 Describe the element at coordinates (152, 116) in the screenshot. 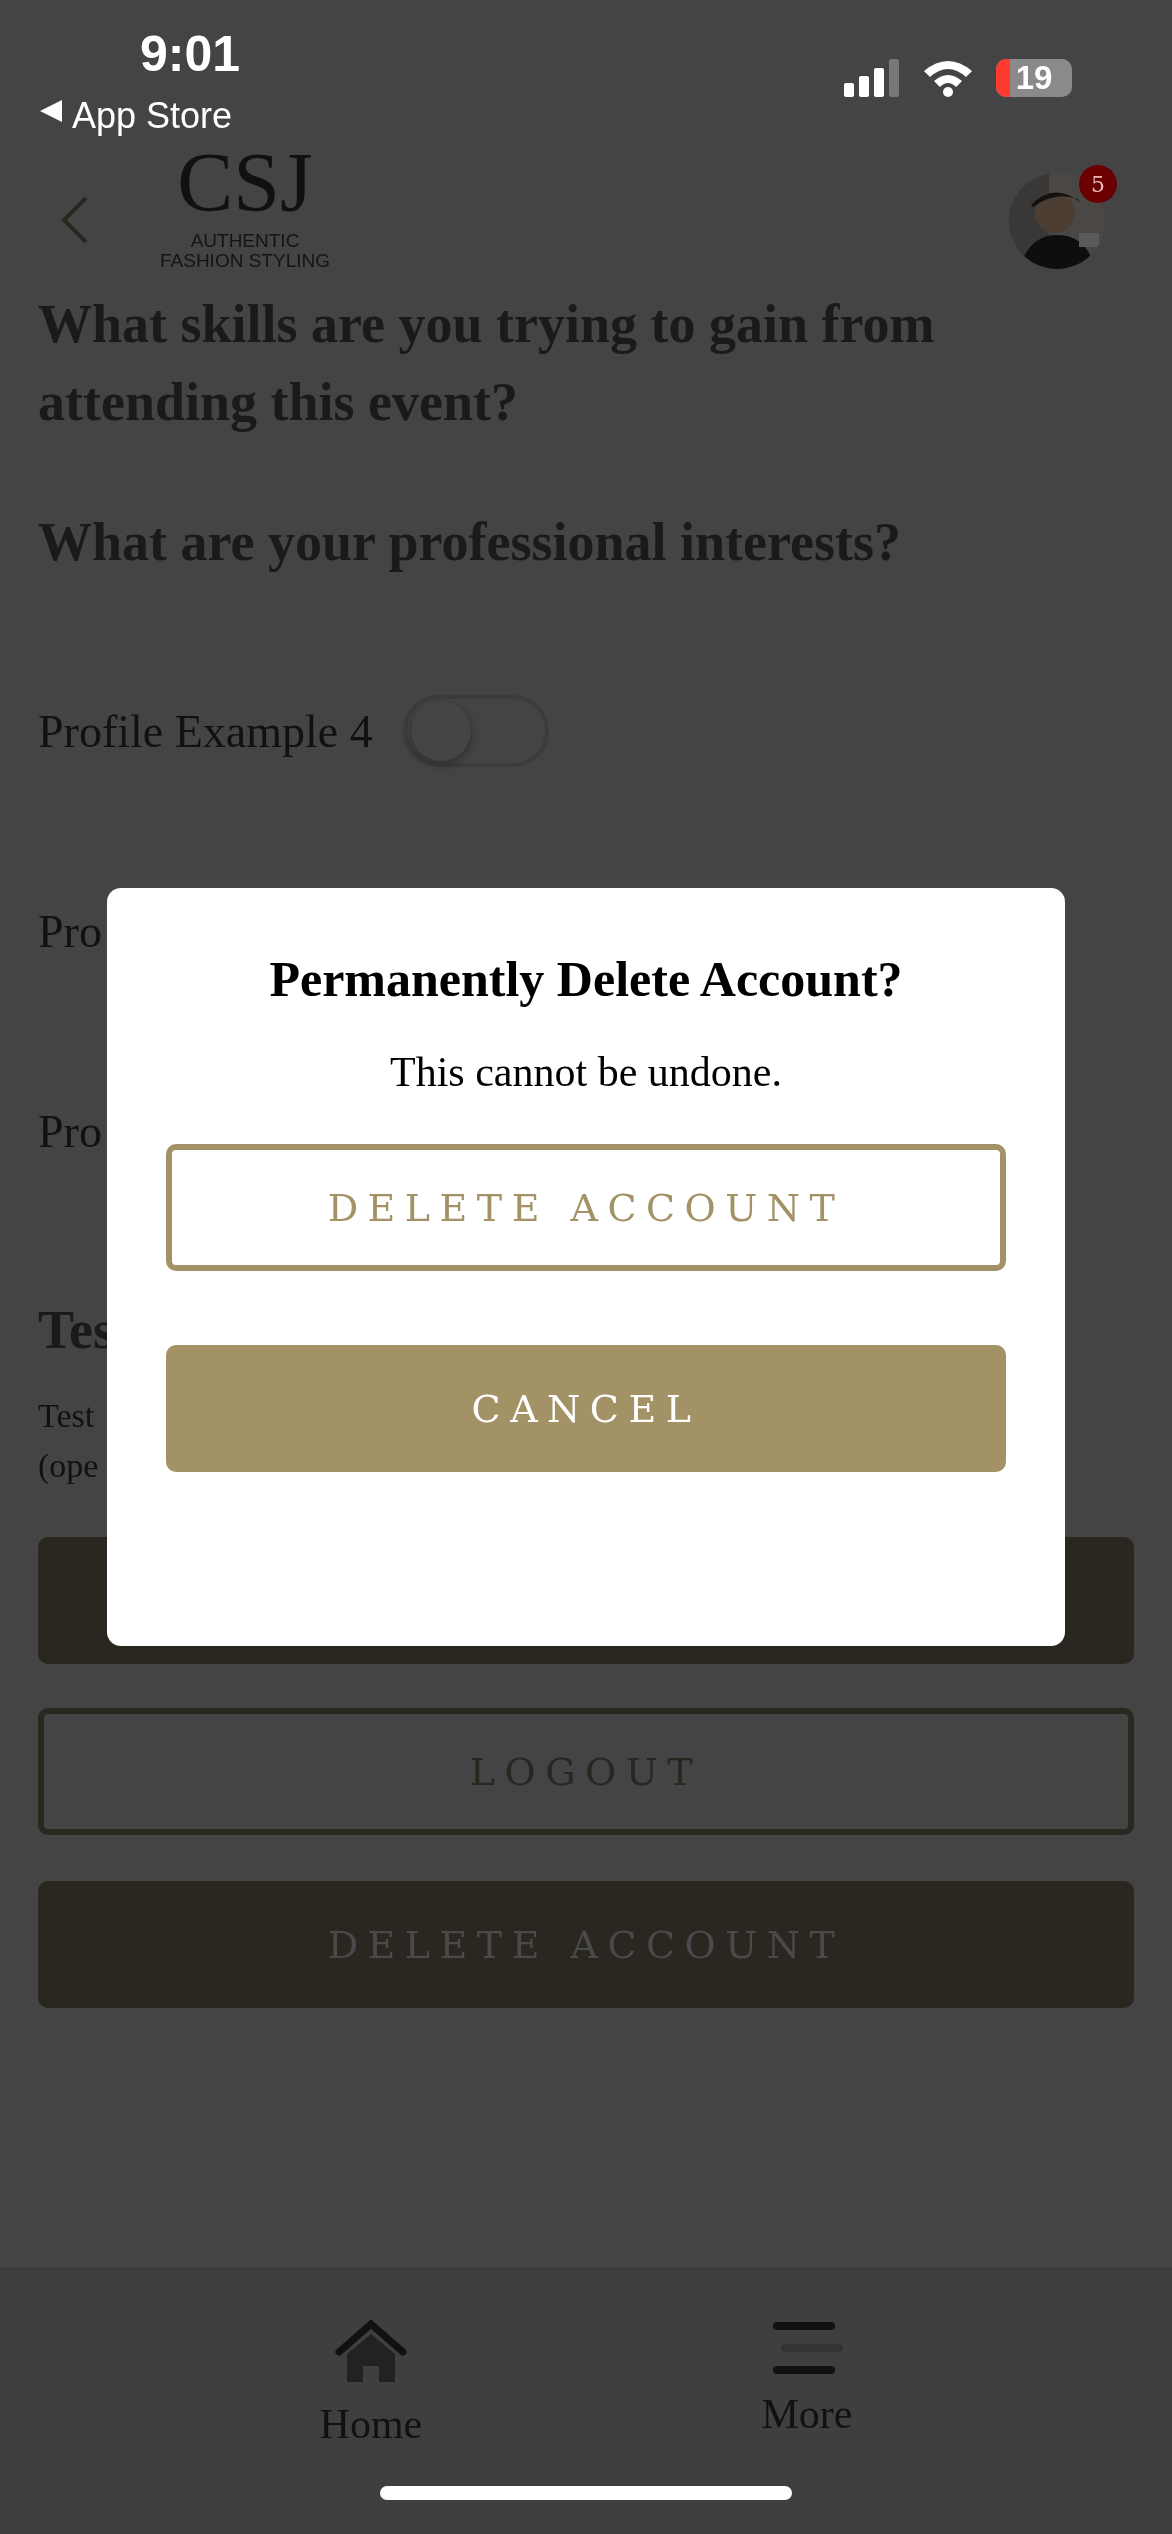

I see `back-to-app-link: App Store` at that location.